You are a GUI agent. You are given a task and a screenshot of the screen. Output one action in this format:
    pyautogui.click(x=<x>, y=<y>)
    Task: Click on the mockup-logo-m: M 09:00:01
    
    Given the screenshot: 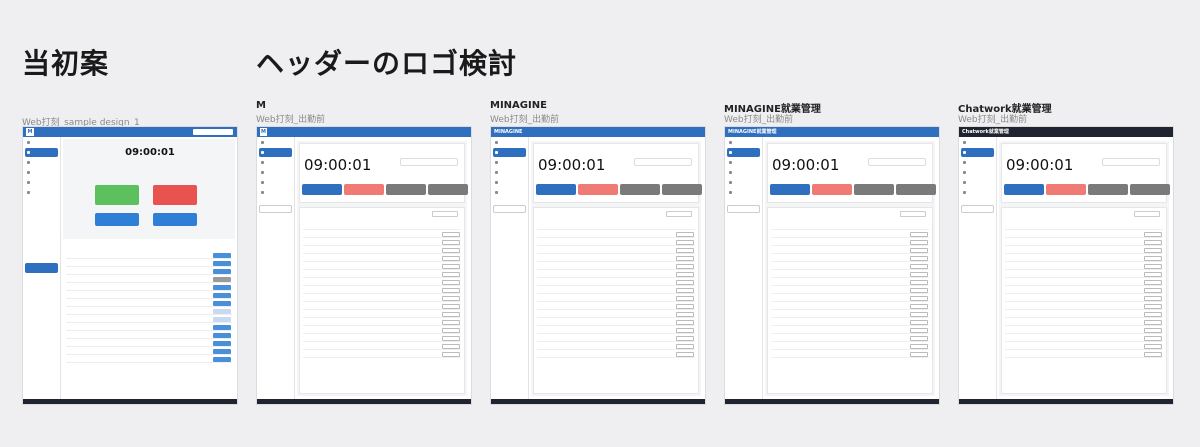 What is the action you would take?
    pyautogui.click(x=364, y=265)
    